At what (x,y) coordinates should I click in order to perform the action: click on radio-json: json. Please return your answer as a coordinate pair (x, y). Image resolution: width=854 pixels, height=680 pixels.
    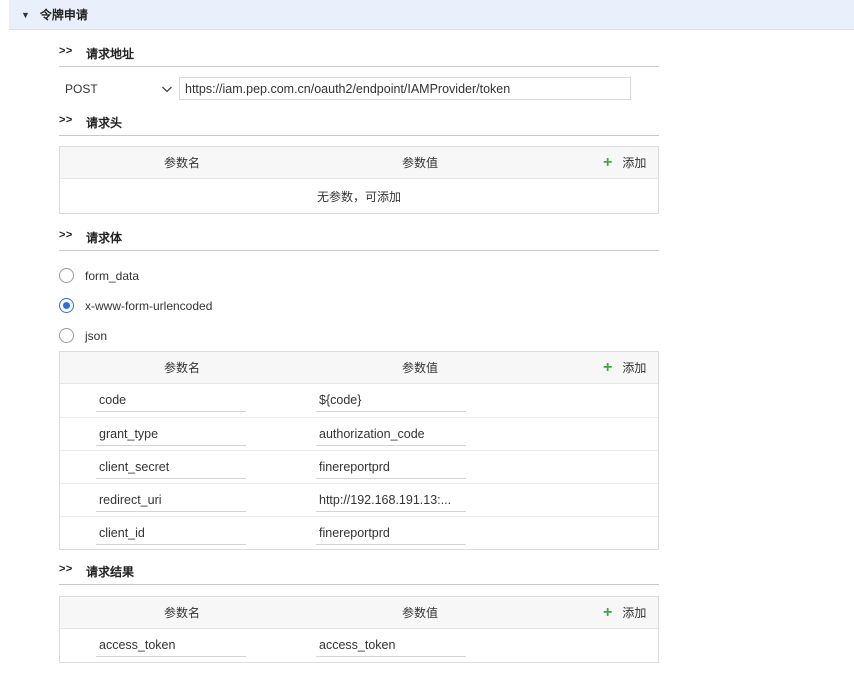
    Looking at the image, I should click on (83, 335).